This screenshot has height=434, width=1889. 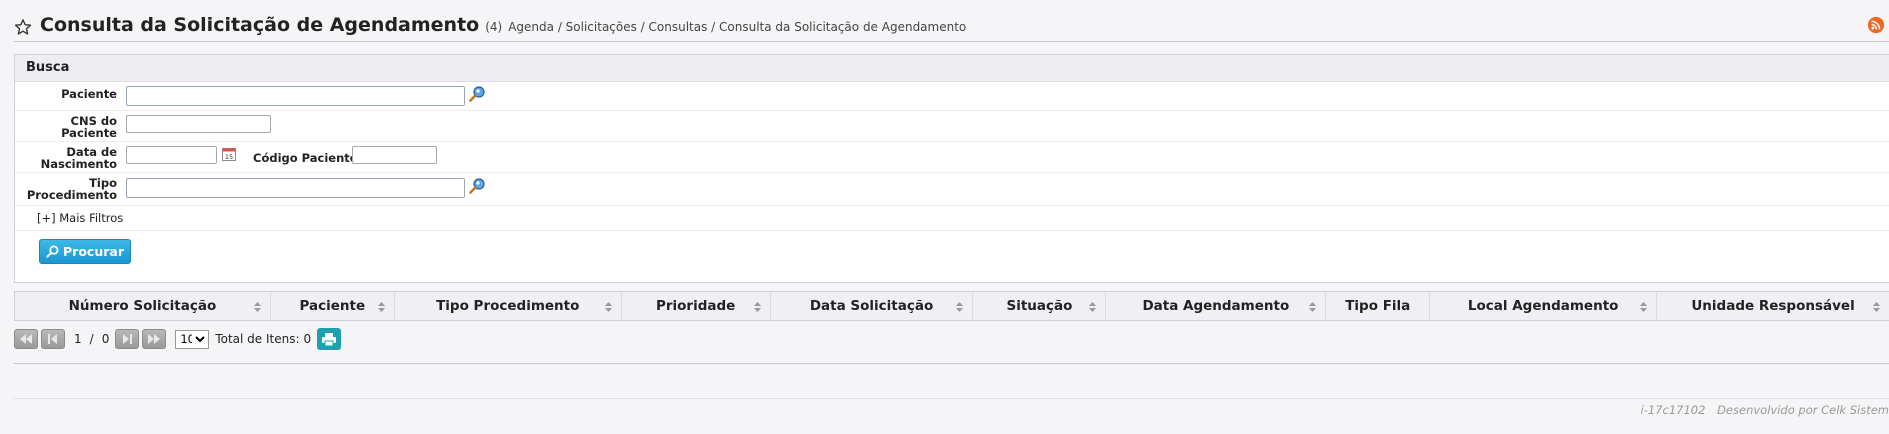 What do you see at coordinates (1673, 410) in the screenshot?
I see `version-label: i-17c17102` at bounding box center [1673, 410].